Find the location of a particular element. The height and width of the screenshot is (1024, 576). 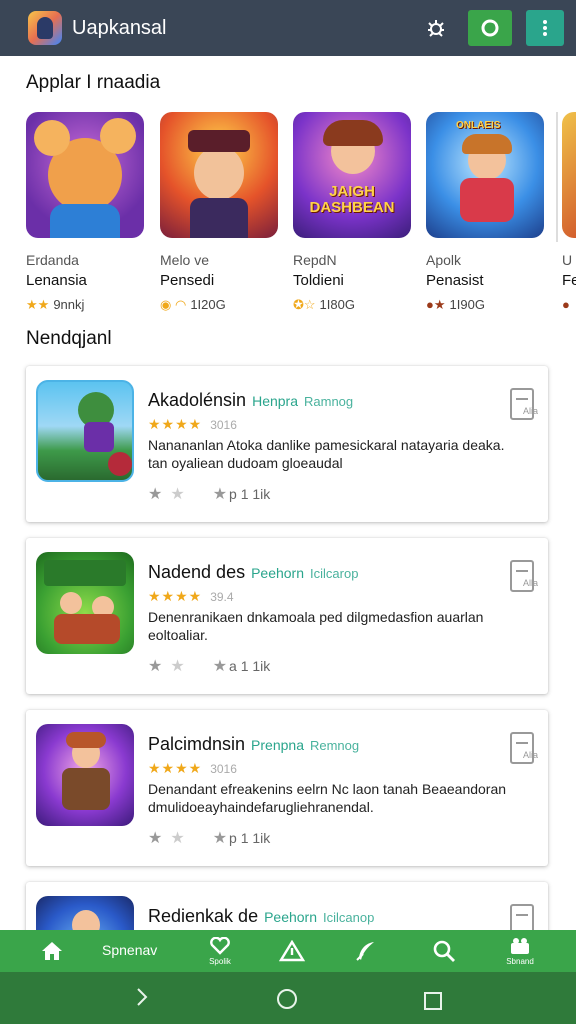

app-thumbnail: JAIGH DASHBEAN is located at coordinates (352, 175).